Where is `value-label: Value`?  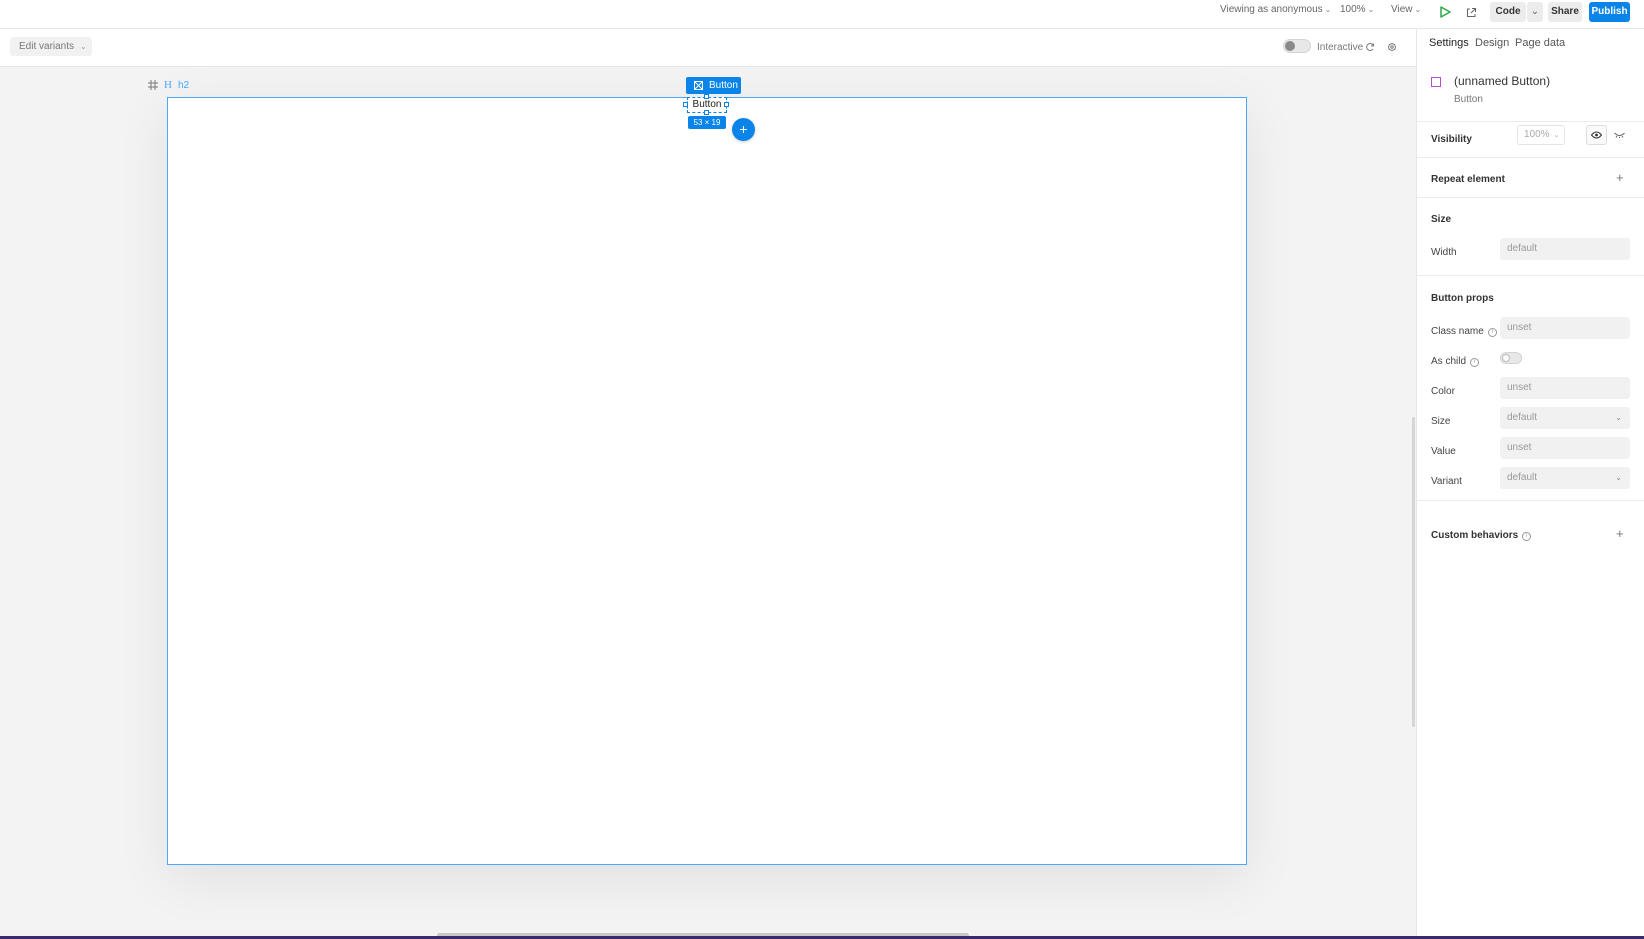
value-label: Value is located at coordinates (1443, 451).